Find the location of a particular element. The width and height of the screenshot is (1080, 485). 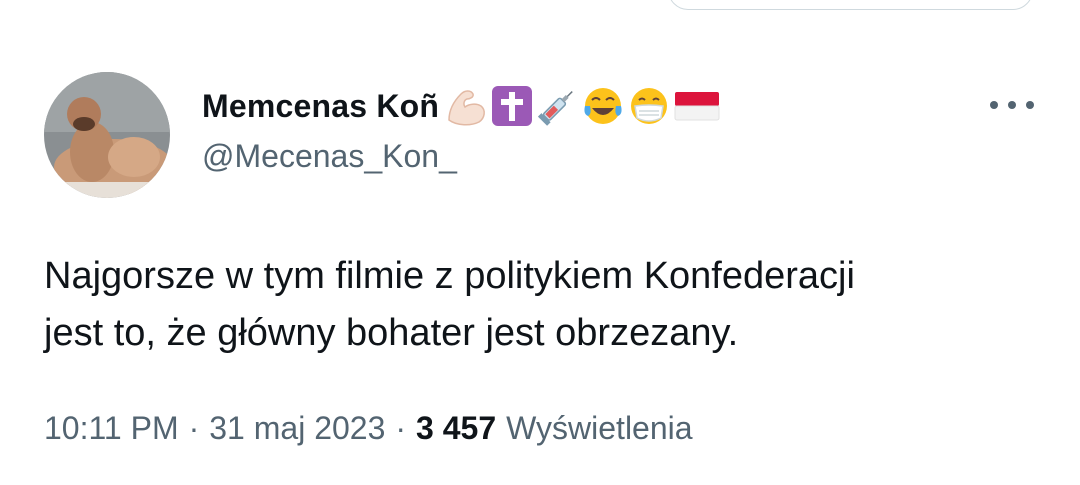

tweet-time: 10:11 PM is located at coordinates (111, 428).